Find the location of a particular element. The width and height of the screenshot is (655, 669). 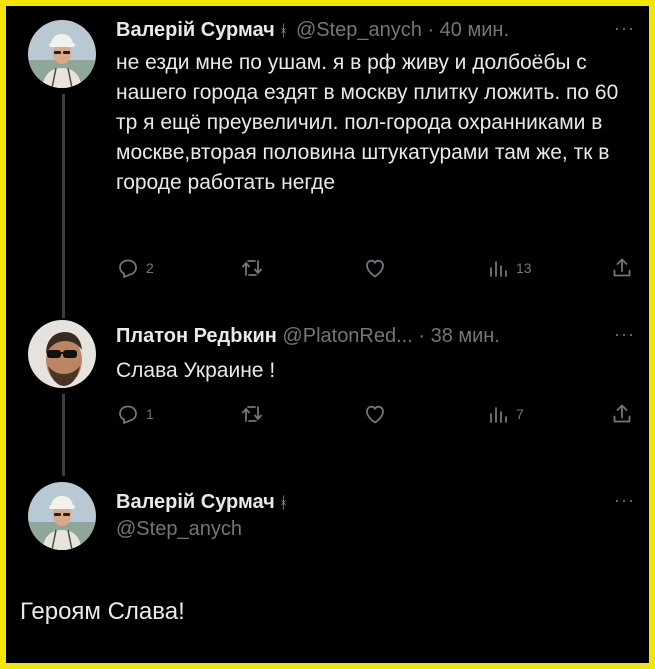

tweet-2-actions: 1 7 is located at coordinates (376, 418).